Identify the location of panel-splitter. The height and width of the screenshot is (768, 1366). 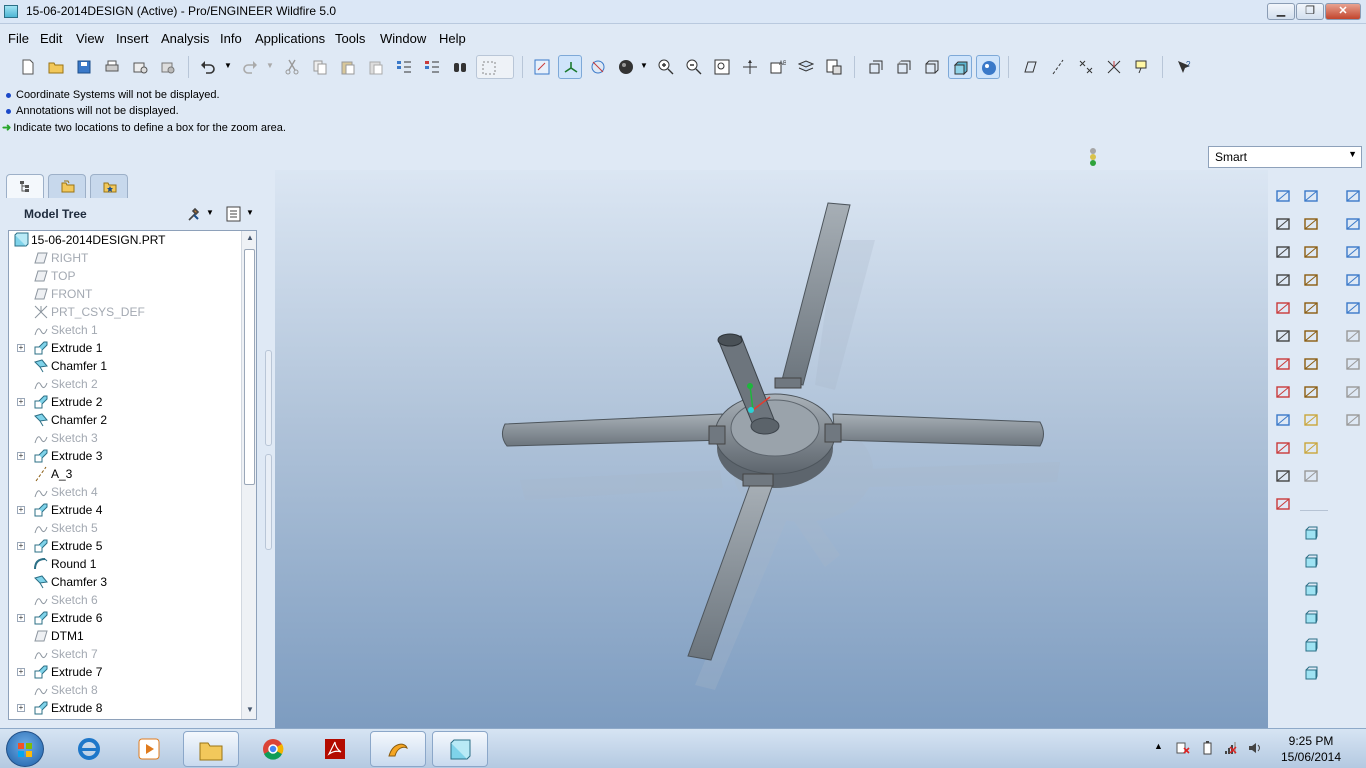
(268, 535).